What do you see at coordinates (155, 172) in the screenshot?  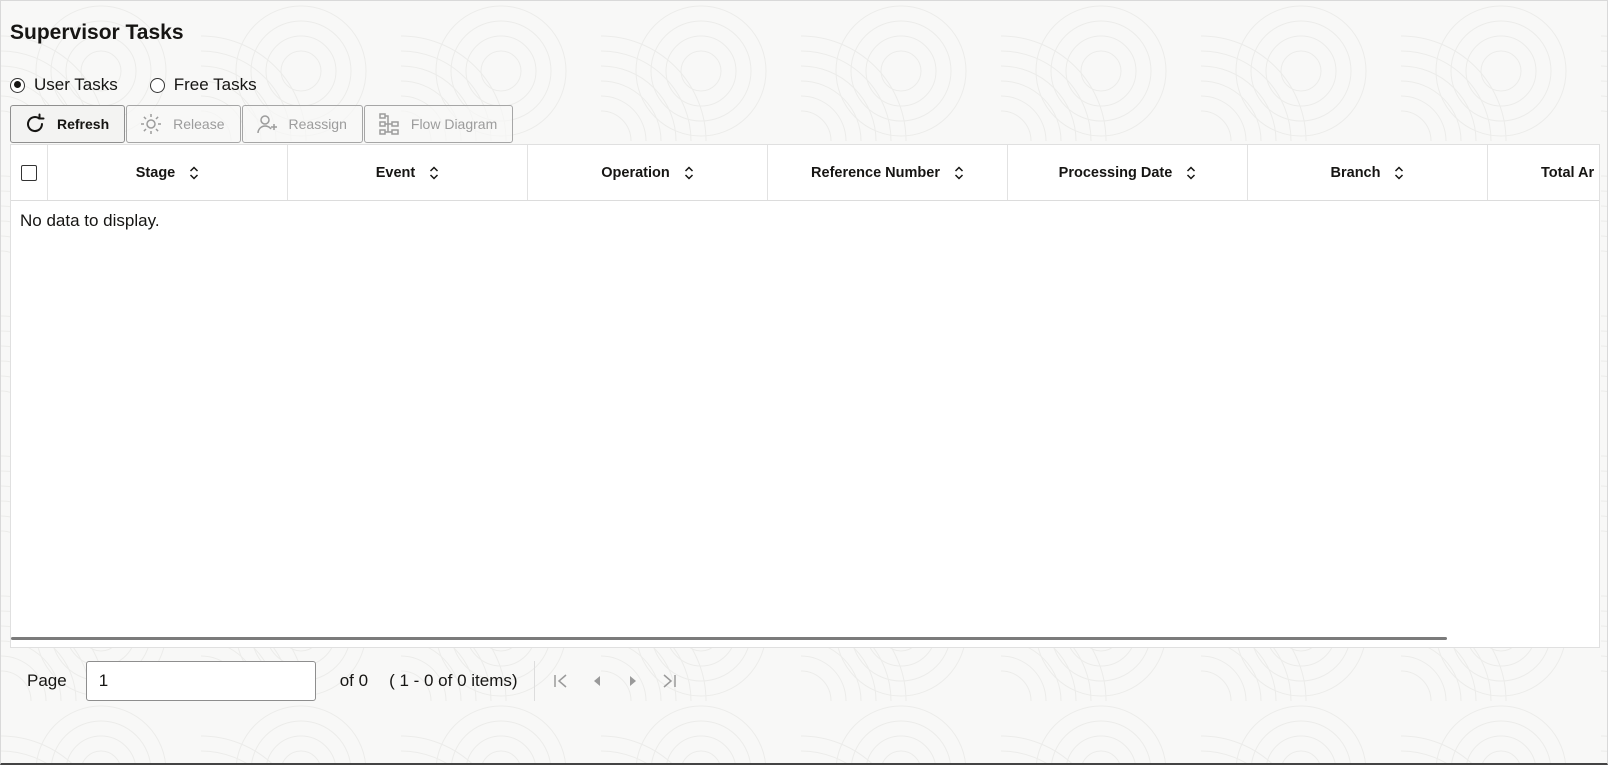 I see `column-label: Stage` at bounding box center [155, 172].